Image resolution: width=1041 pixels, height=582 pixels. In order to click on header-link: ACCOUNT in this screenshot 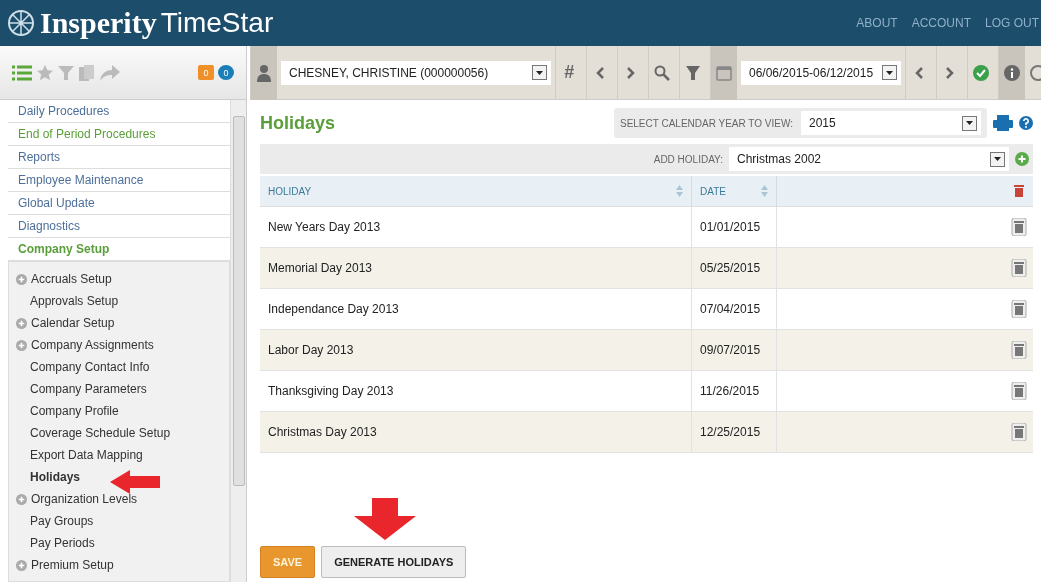, I will do `click(941, 23)`.